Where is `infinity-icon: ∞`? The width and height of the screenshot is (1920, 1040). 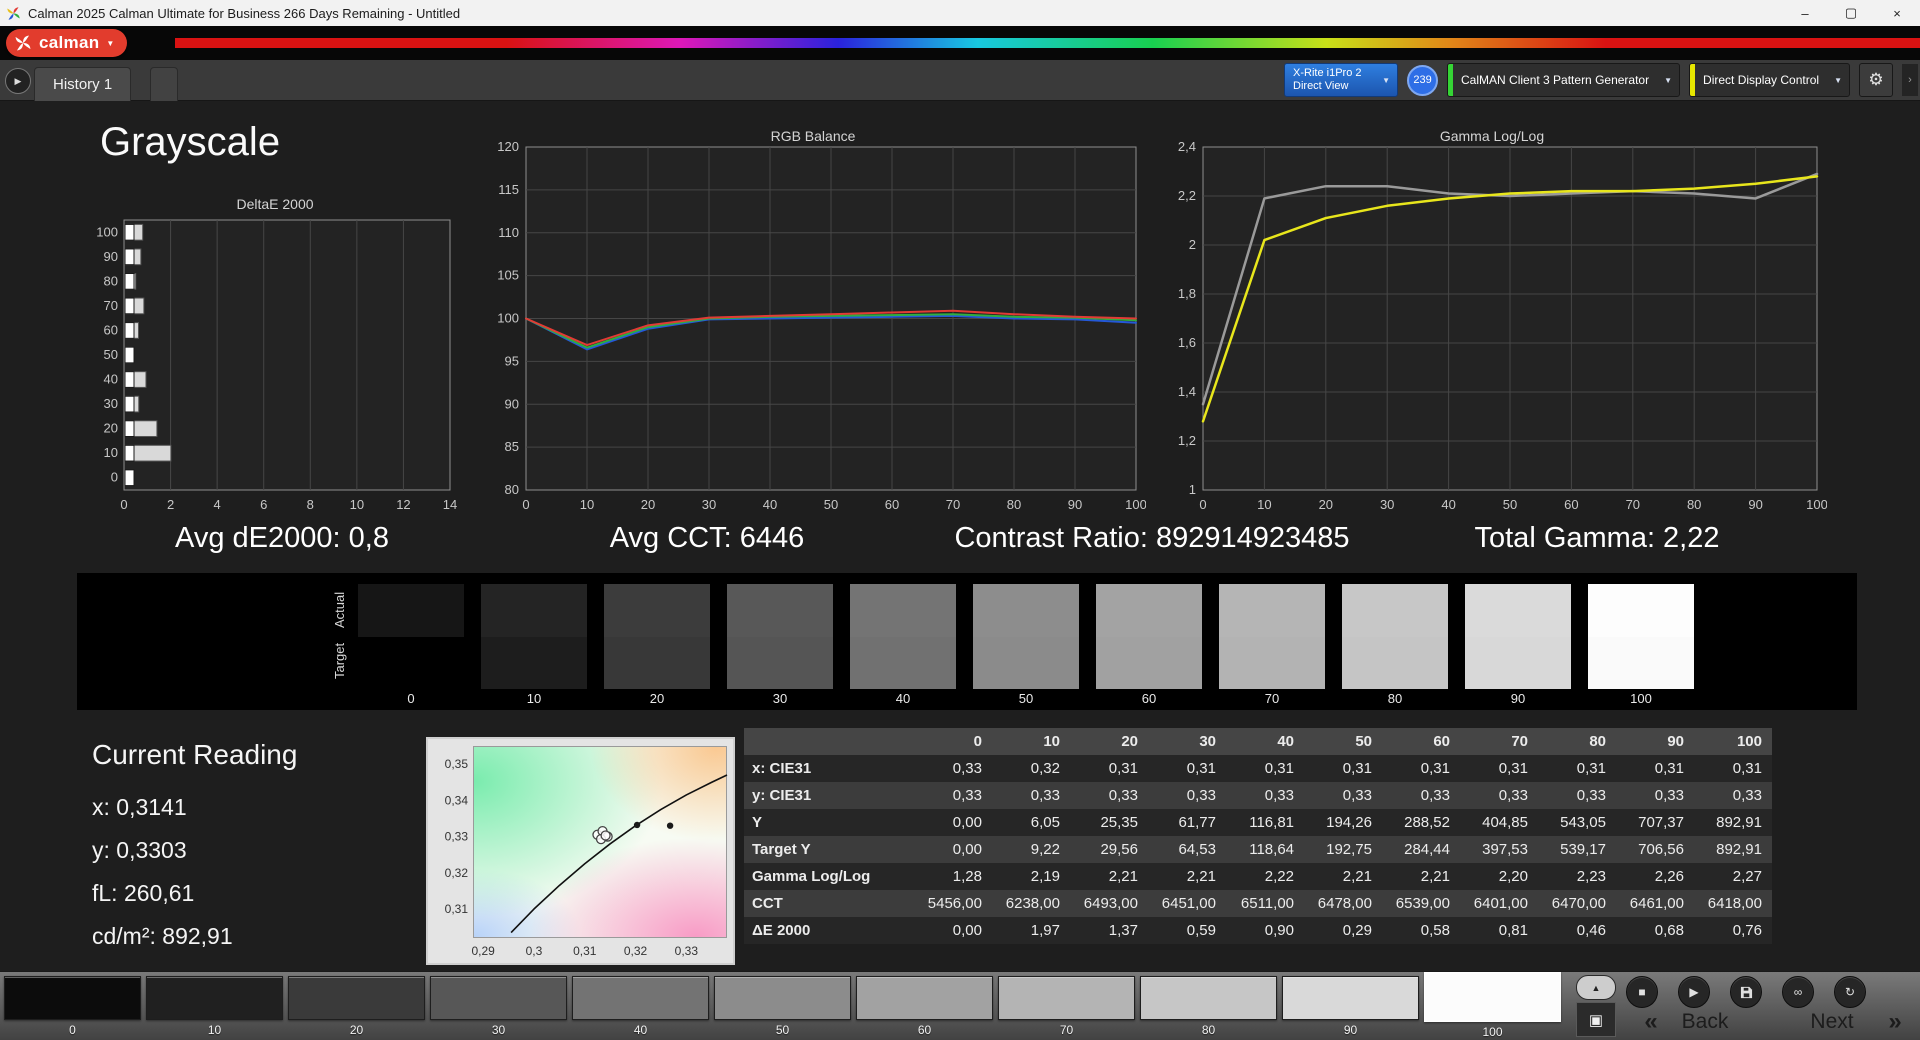 infinity-icon: ∞ is located at coordinates (1798, 992).